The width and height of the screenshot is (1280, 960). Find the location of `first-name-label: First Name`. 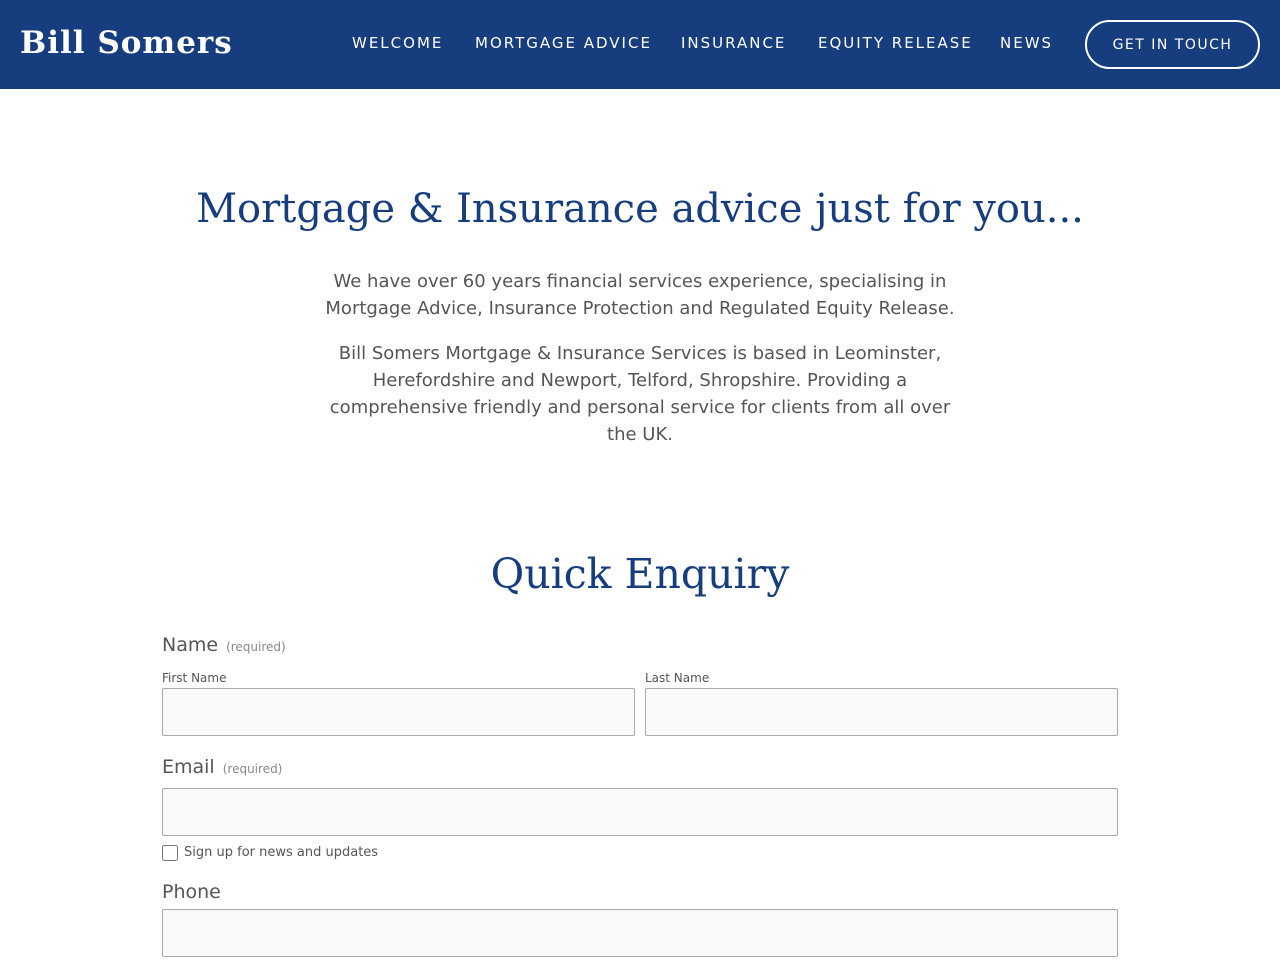

first-name-label: First Name is located at coordinates (194, 678).